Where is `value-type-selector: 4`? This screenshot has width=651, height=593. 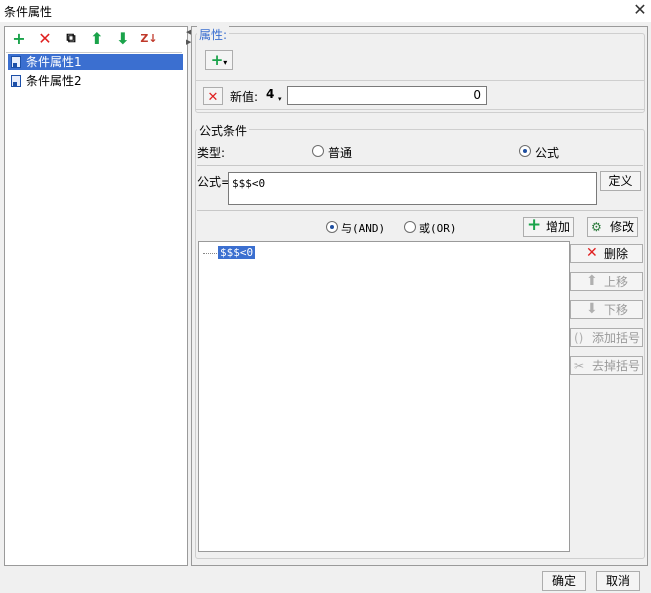 value-type-selector: 4 is located at coordinates (270, 94).